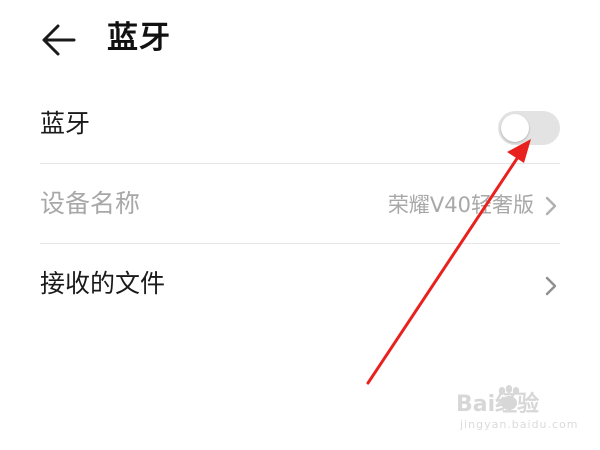 The height and width of the screenshot is (450, 600). Describe the element at coordinates (515, 128) in the screenshot. I see `toggle-knob` at that location.